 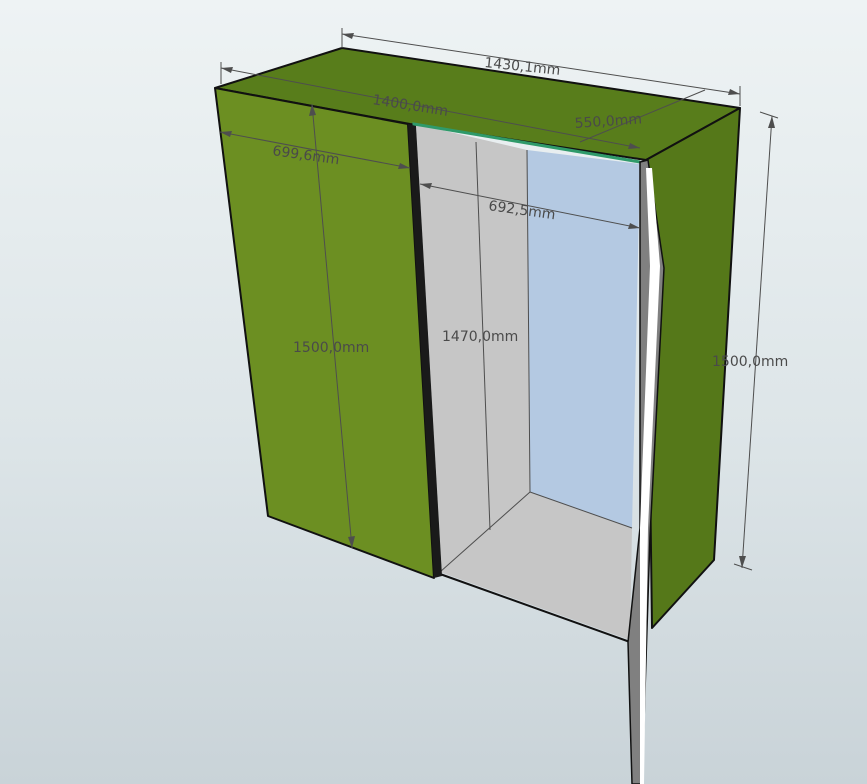 I want to click on dim-label-inner-height: 1470,0mm, so click(x=480, y=337).